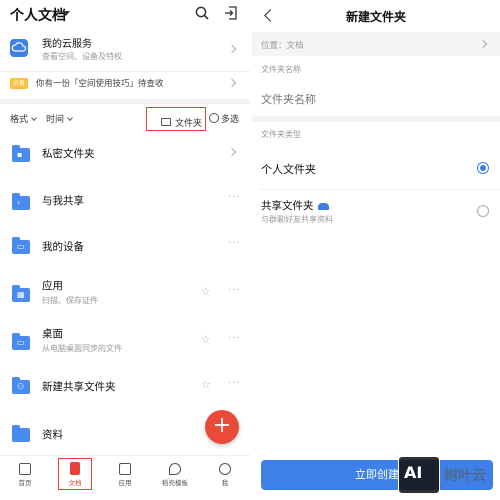  Describe the element at coordinates (371, 99) in the screenshot. I see `folder-name-input` at that location.